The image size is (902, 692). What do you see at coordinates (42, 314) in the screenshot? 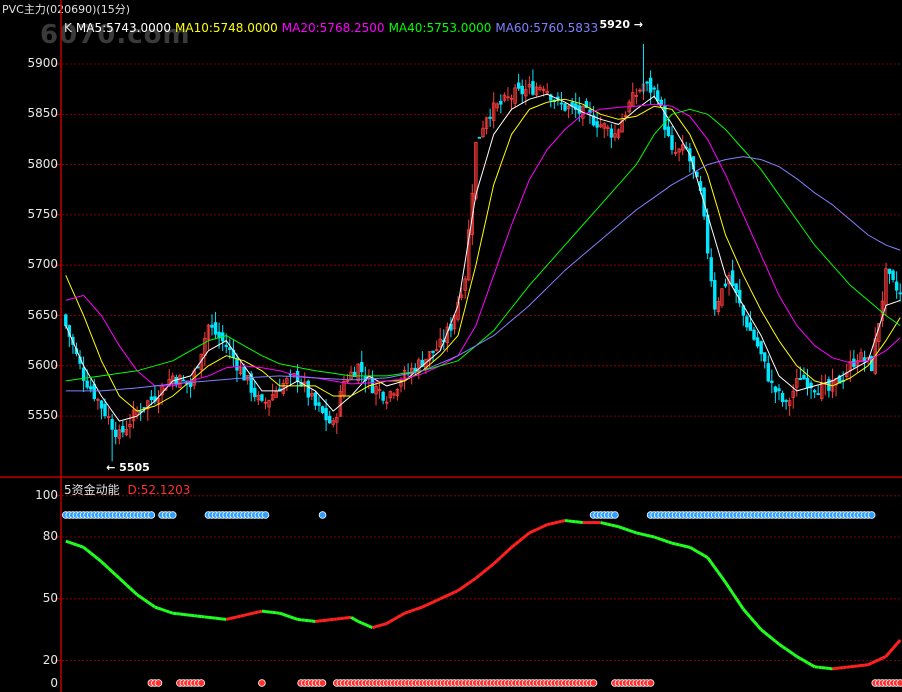
I see `y-tick-label: 5650` at bounding box center [42, 314].